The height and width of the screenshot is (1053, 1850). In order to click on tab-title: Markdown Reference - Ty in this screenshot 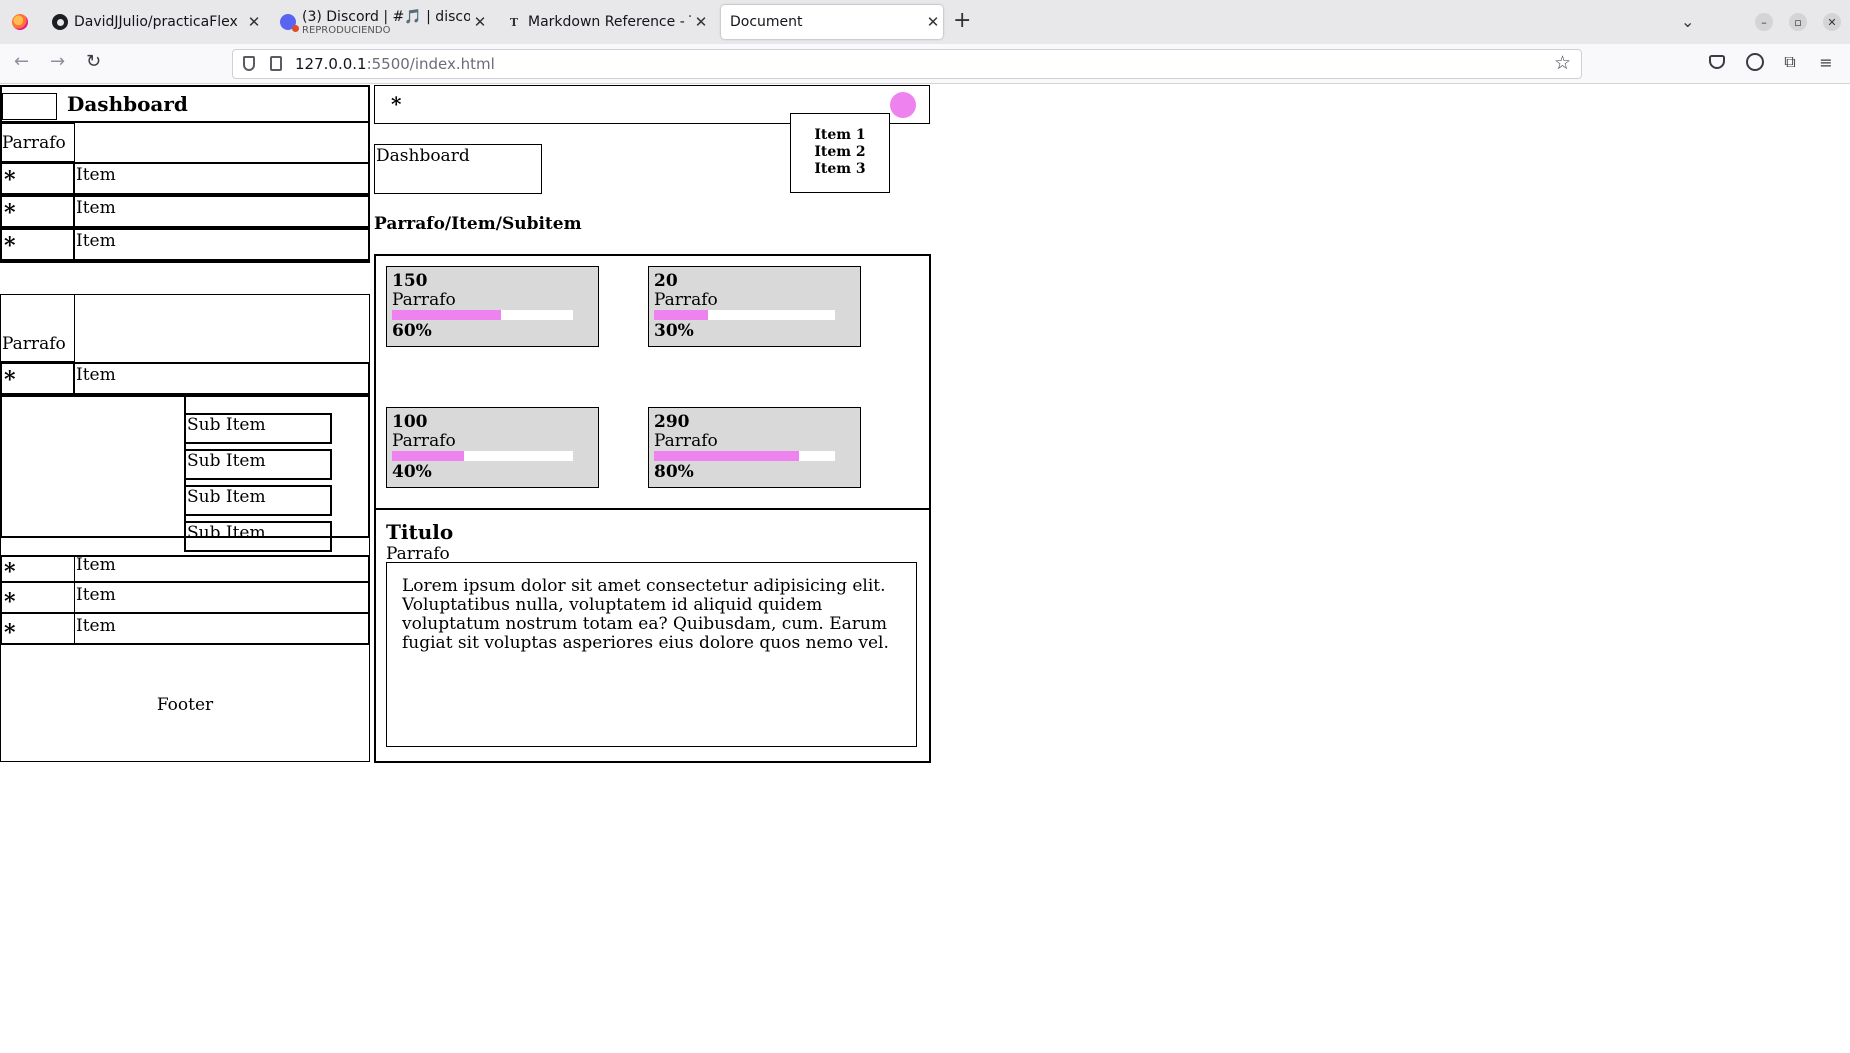, I will do `click(609, 22)`.